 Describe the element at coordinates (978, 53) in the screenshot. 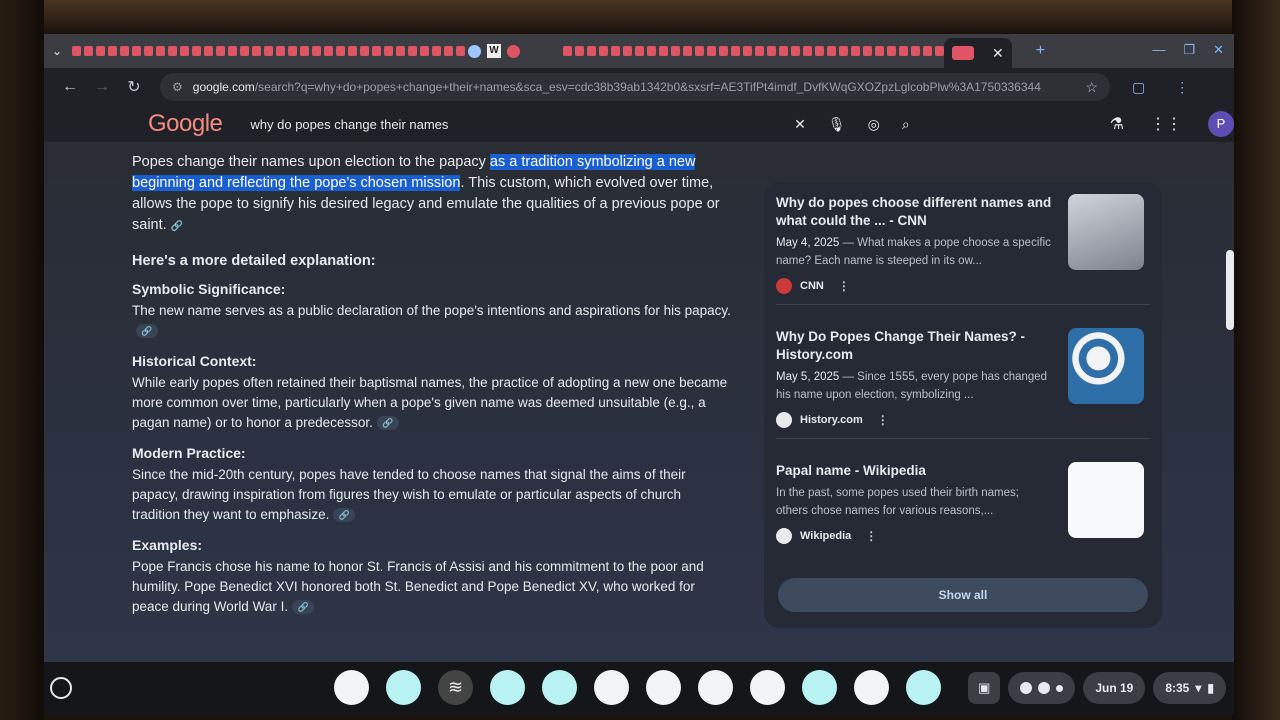

I see `active-tab: ✕` at that location.